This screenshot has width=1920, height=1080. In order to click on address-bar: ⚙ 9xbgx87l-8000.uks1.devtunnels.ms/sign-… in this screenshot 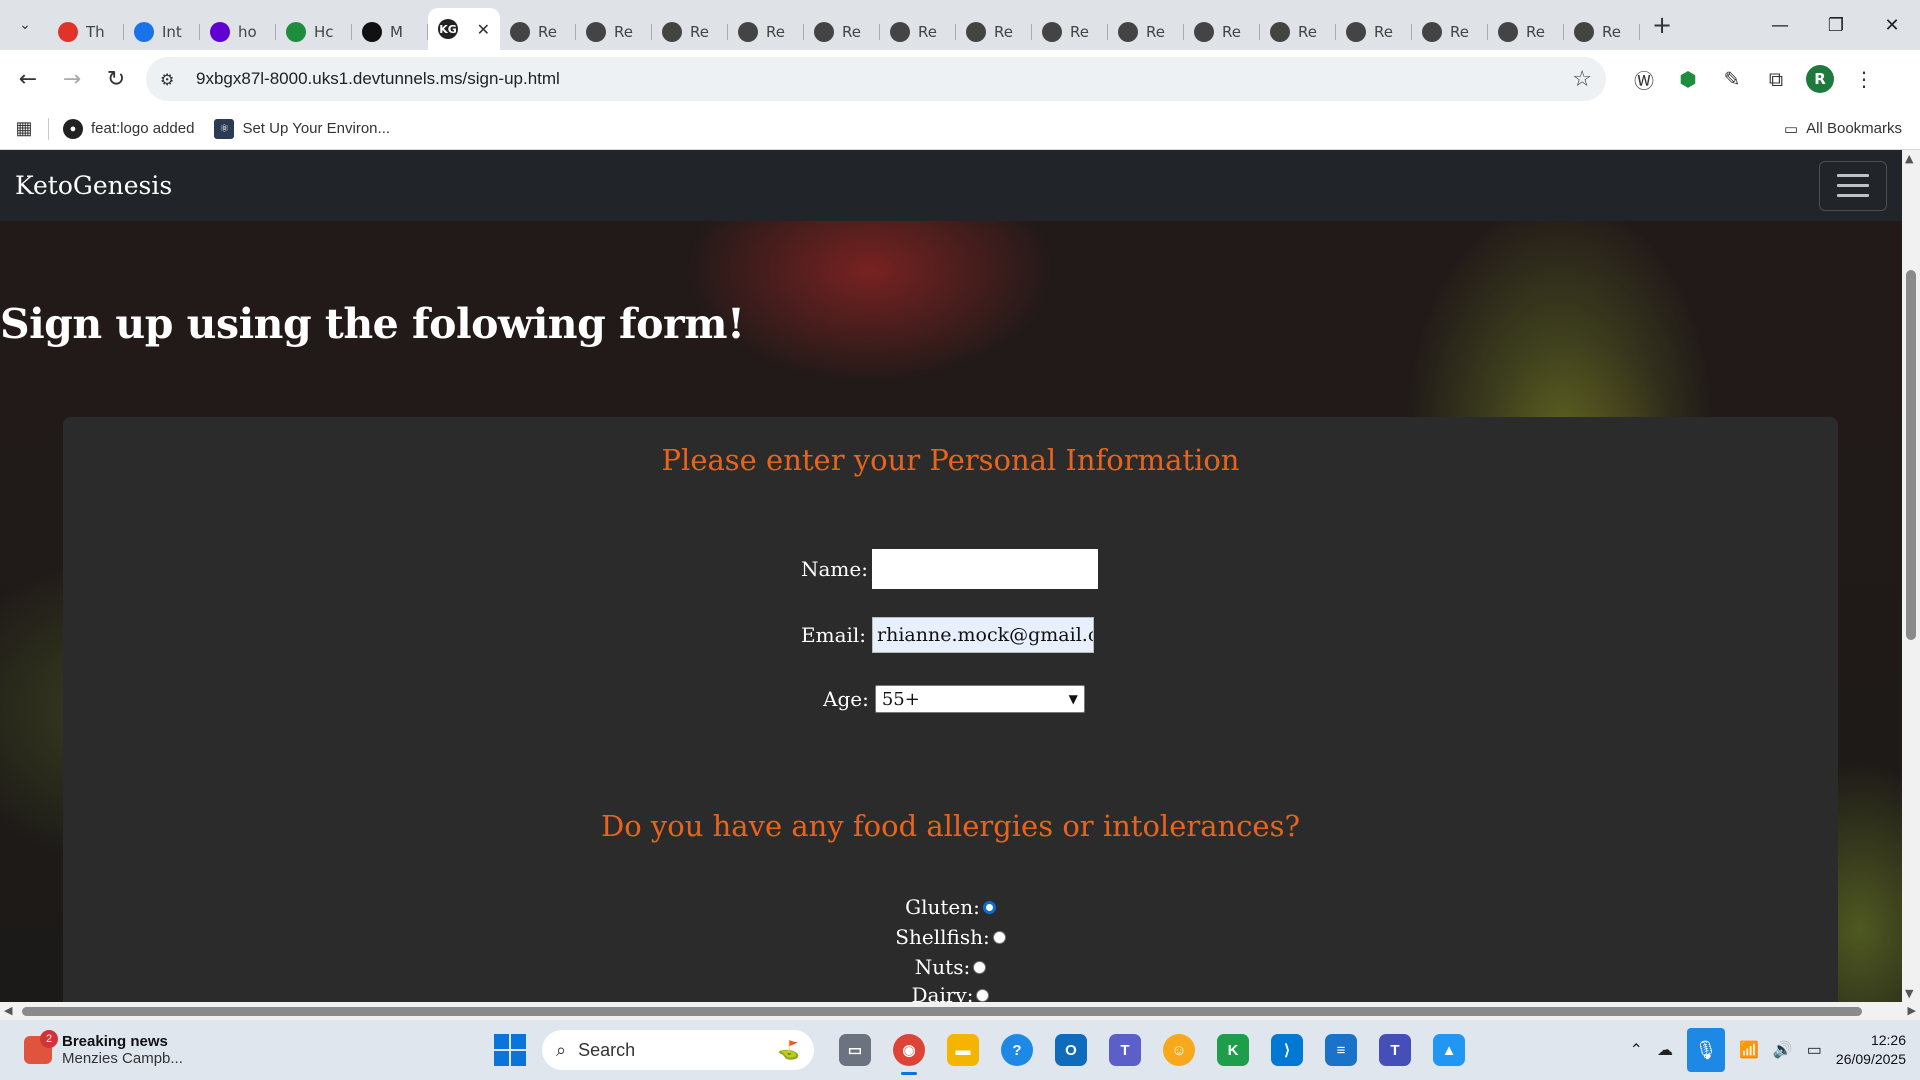, I will do `click(876, 79)`.